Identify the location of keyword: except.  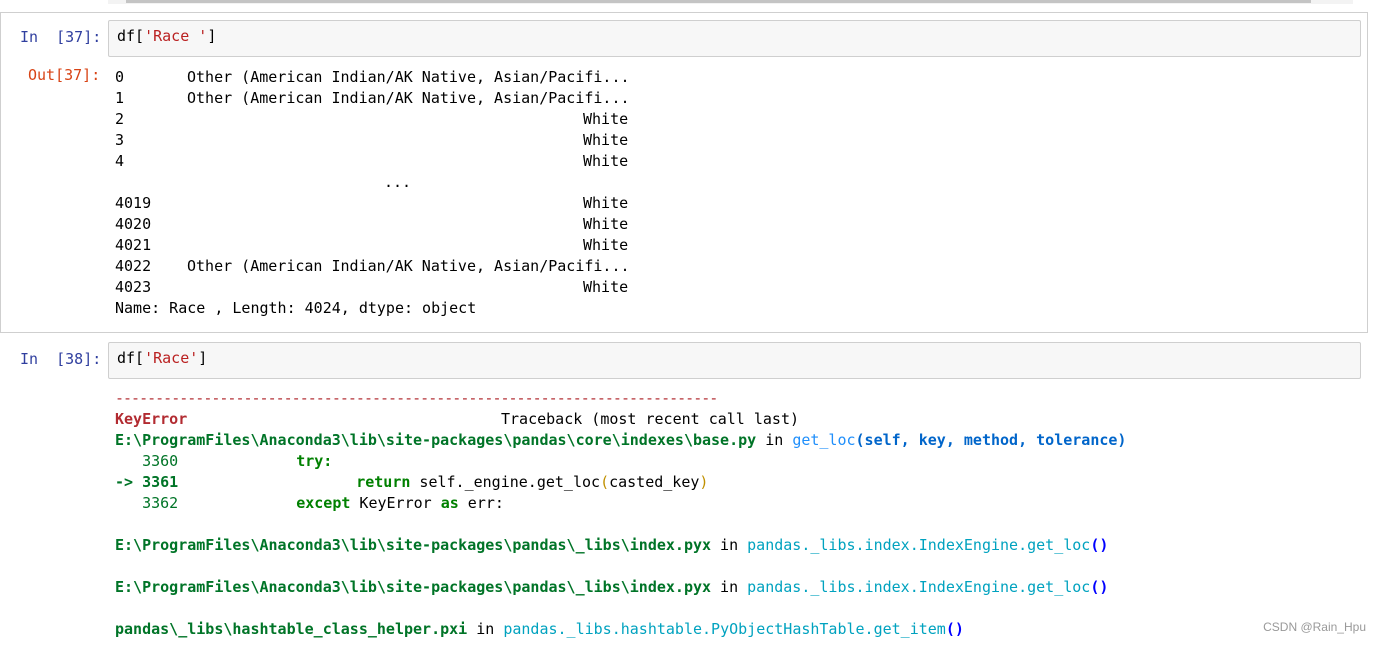
(323, 503).